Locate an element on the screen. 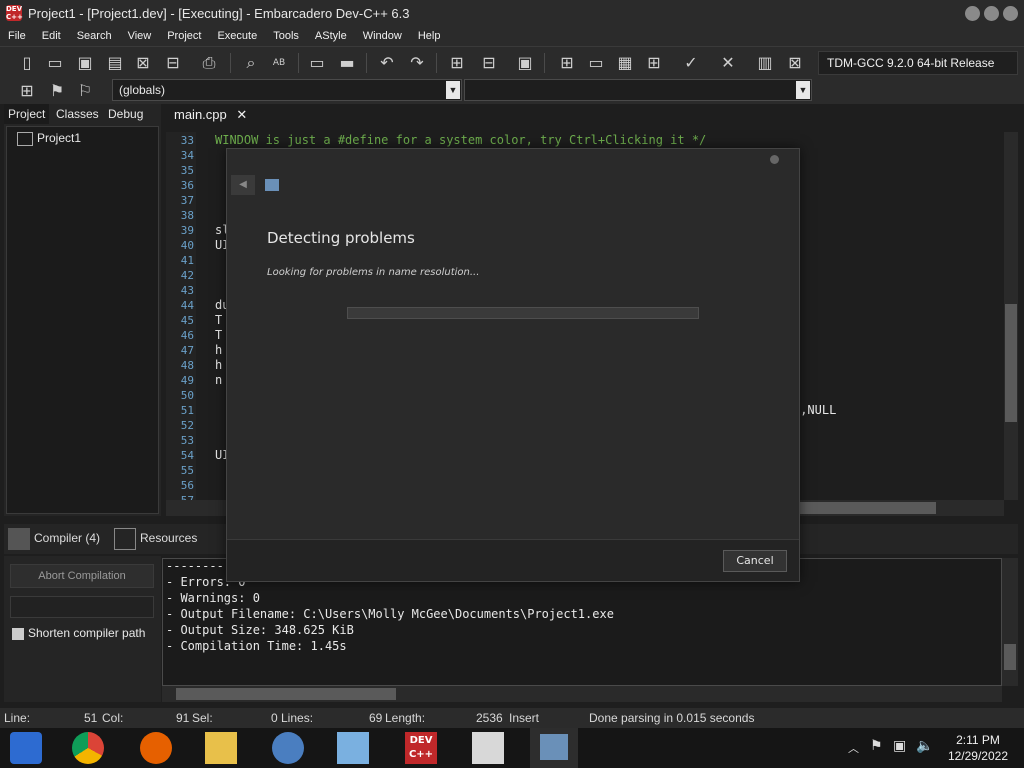 This screenshot has width=1024, height=768. insert-icon: ⊞ is located at coordinates (27, 91).